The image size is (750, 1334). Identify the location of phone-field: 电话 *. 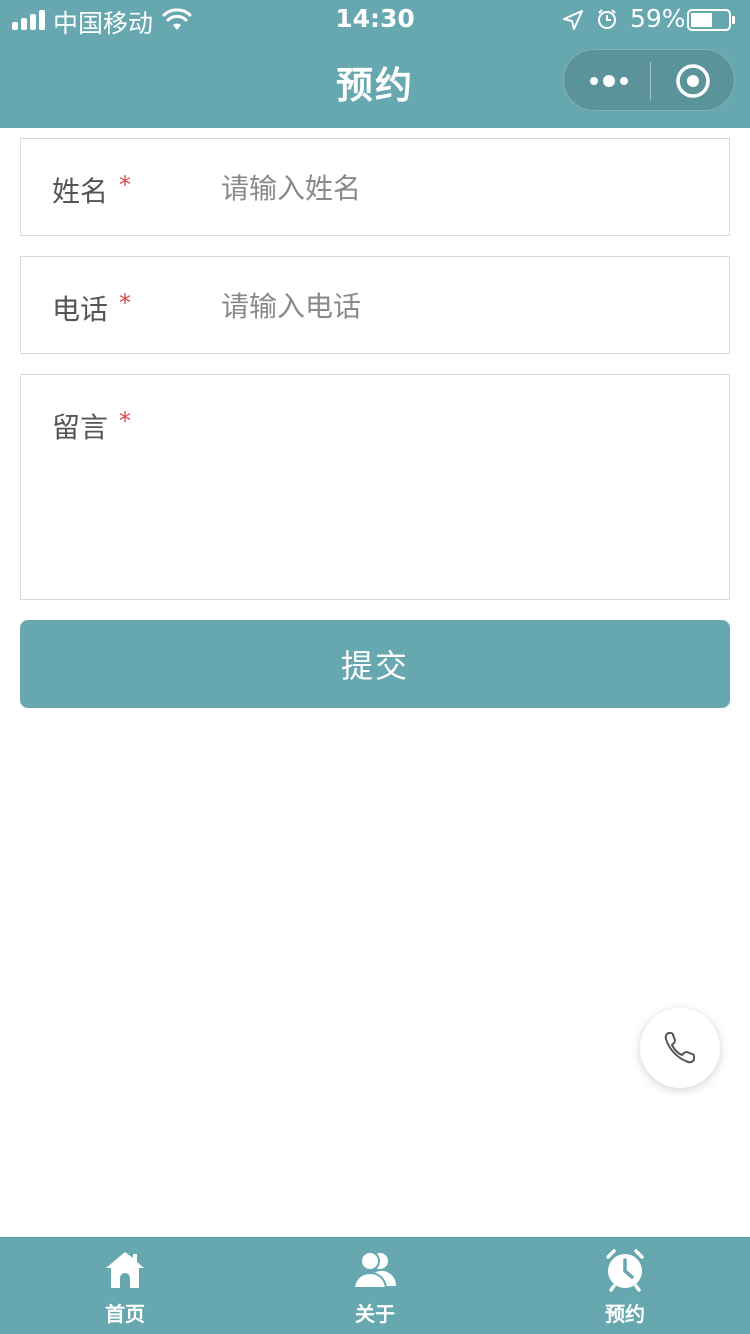
(375, 305).